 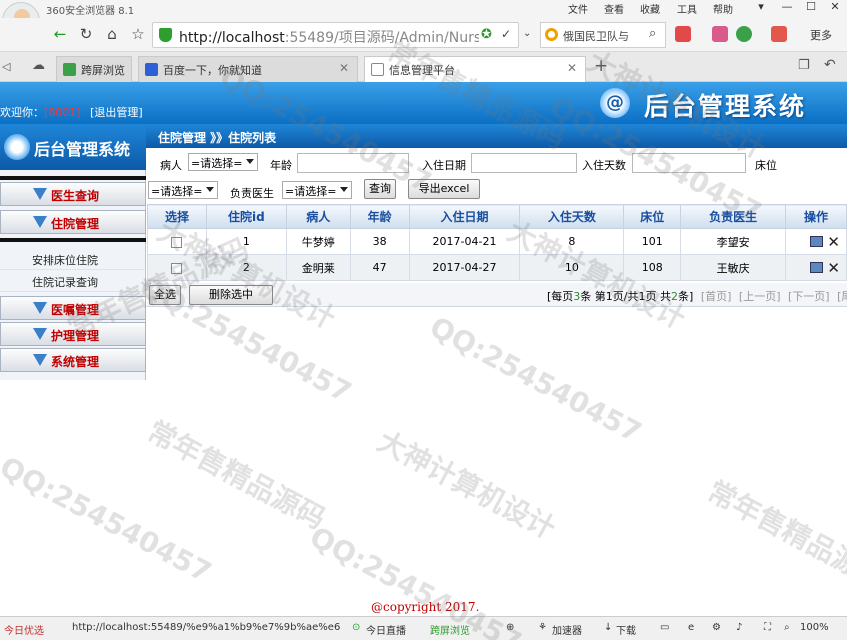 What do you see at coordinates (94, 69) in the screenshot?
I see `tab-cross-screen: 跨屏浏览` at bounding box center [94, 69].